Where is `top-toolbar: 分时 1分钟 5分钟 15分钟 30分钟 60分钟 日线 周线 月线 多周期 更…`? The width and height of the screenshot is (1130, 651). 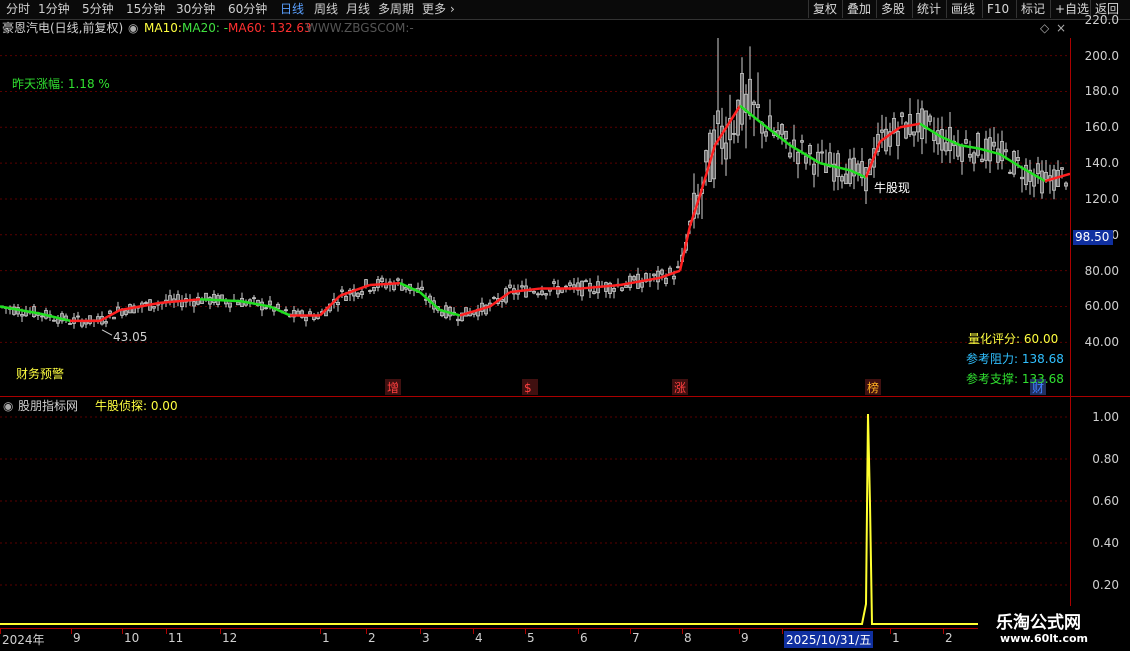
top-toolbar: 分时 1分钟 5分钟 15分钟 30分钟 60分钟 日线 周线 月线 多周期 更… is located at coordinates (565, 10).